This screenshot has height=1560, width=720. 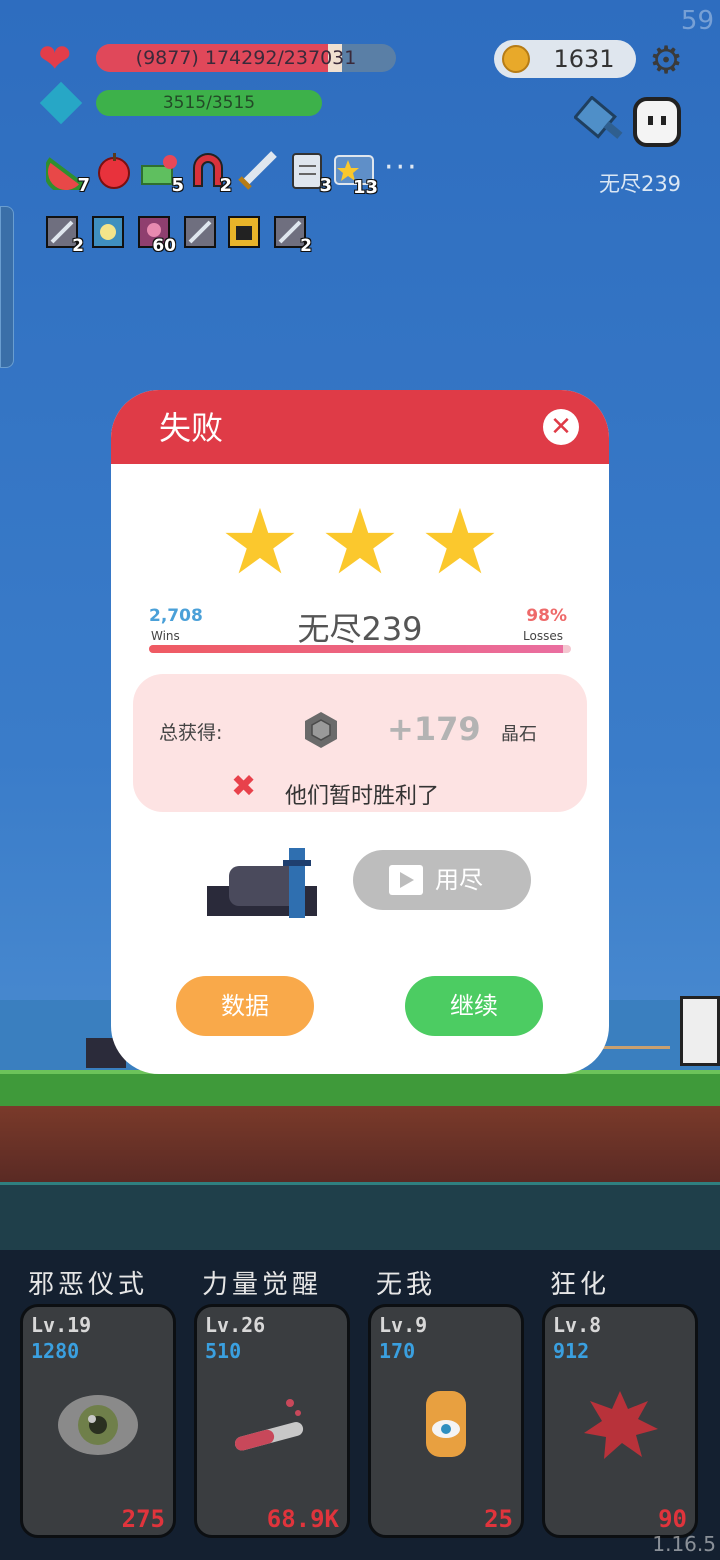 I want to click on hamsa-hand-icon, so click(x=446, y=1424).